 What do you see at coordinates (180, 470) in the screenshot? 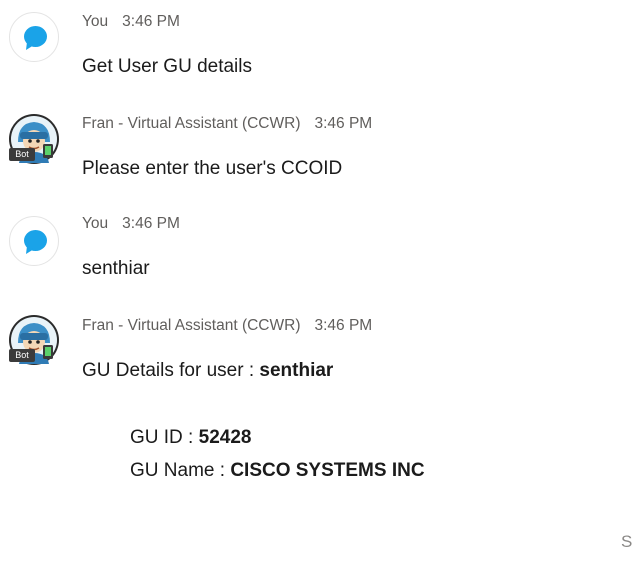
I see `gu-name-label: GU Name :` at bounding box center [180, 470].